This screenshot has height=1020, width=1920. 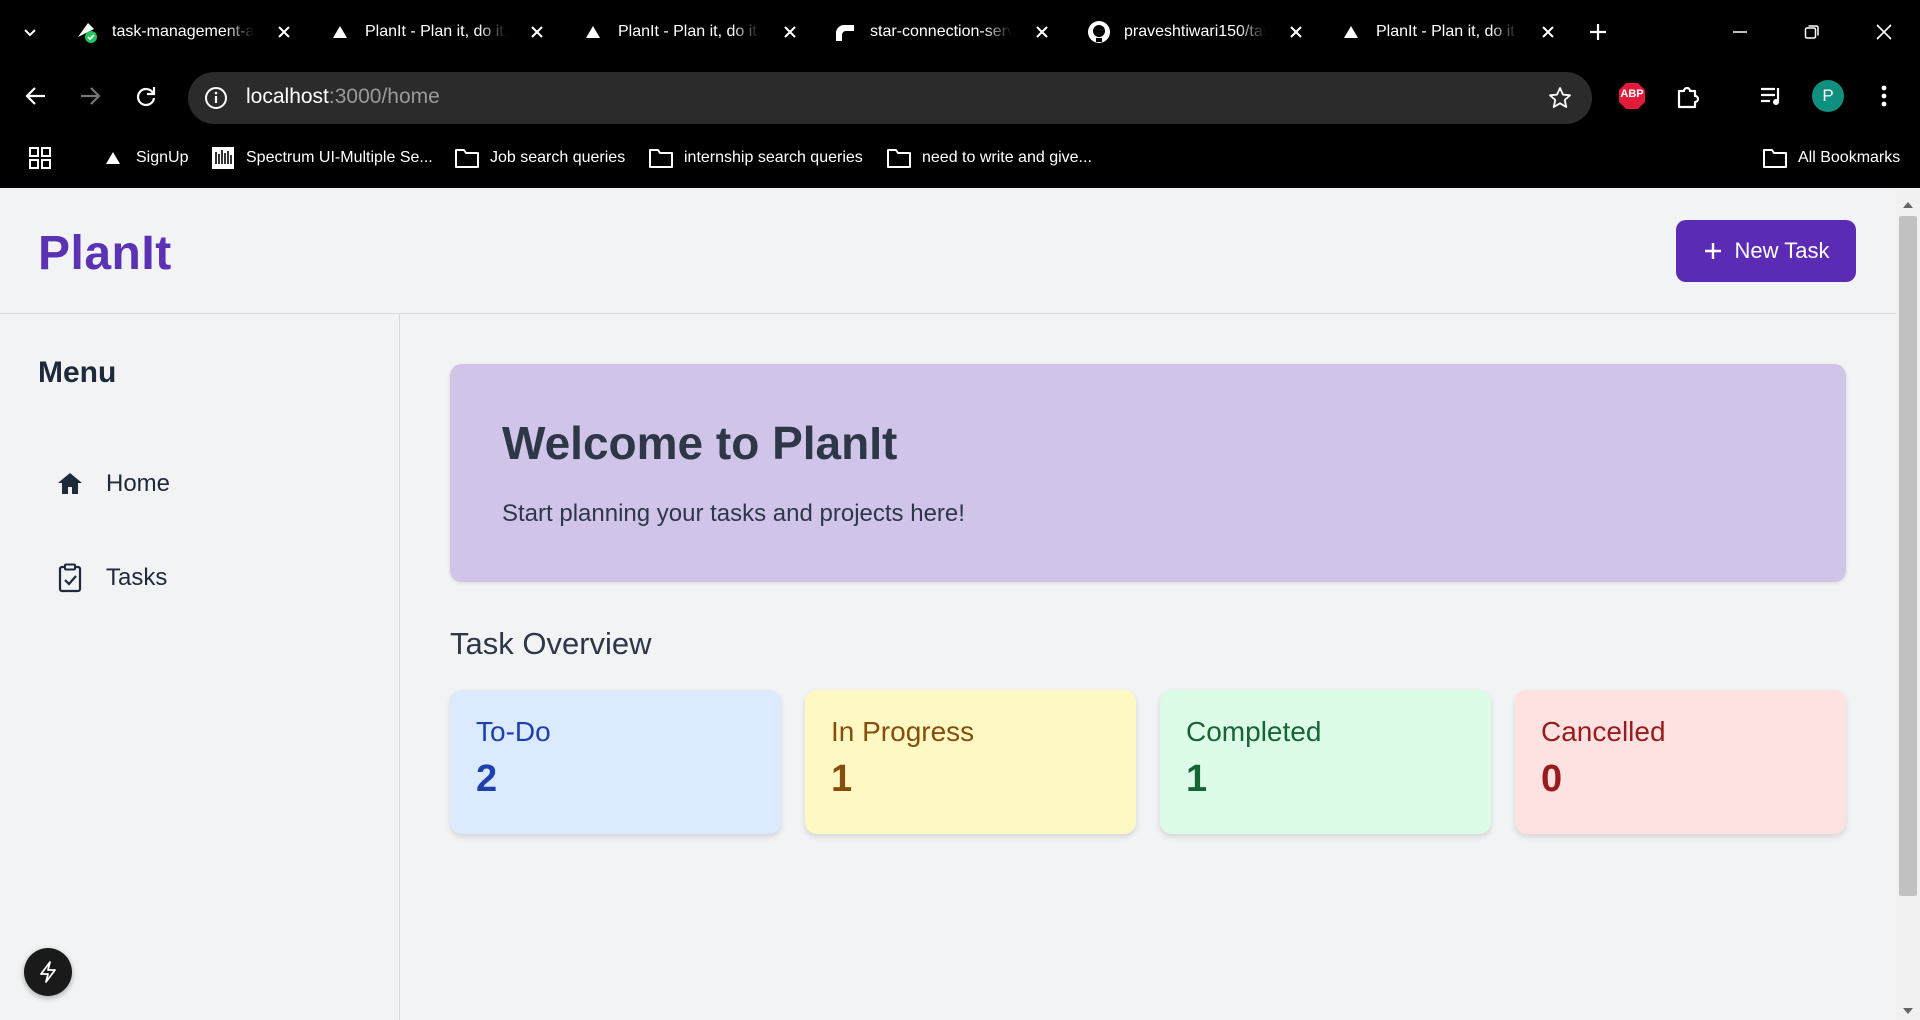 What do you see at coordinates (1908, 205) in the screenshot?
I see `scroll-up-arrow-icon` at bounding box center [1908, 205].